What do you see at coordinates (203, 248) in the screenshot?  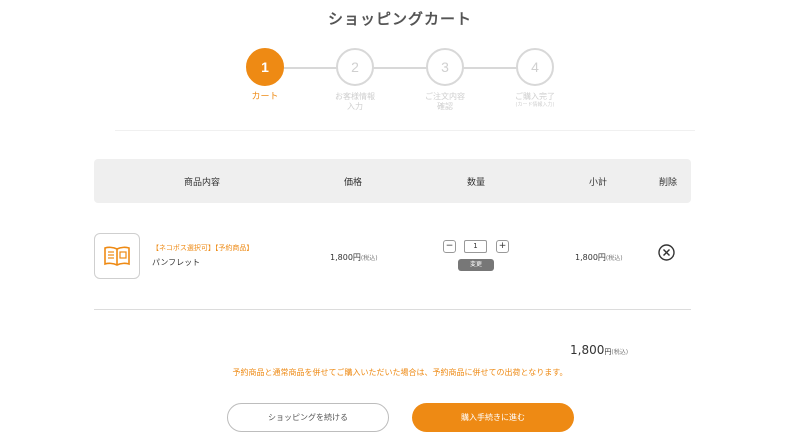 I see `product-tag: 【ネコポス選択可】【予約商品】` at bounding box center [203, 248].